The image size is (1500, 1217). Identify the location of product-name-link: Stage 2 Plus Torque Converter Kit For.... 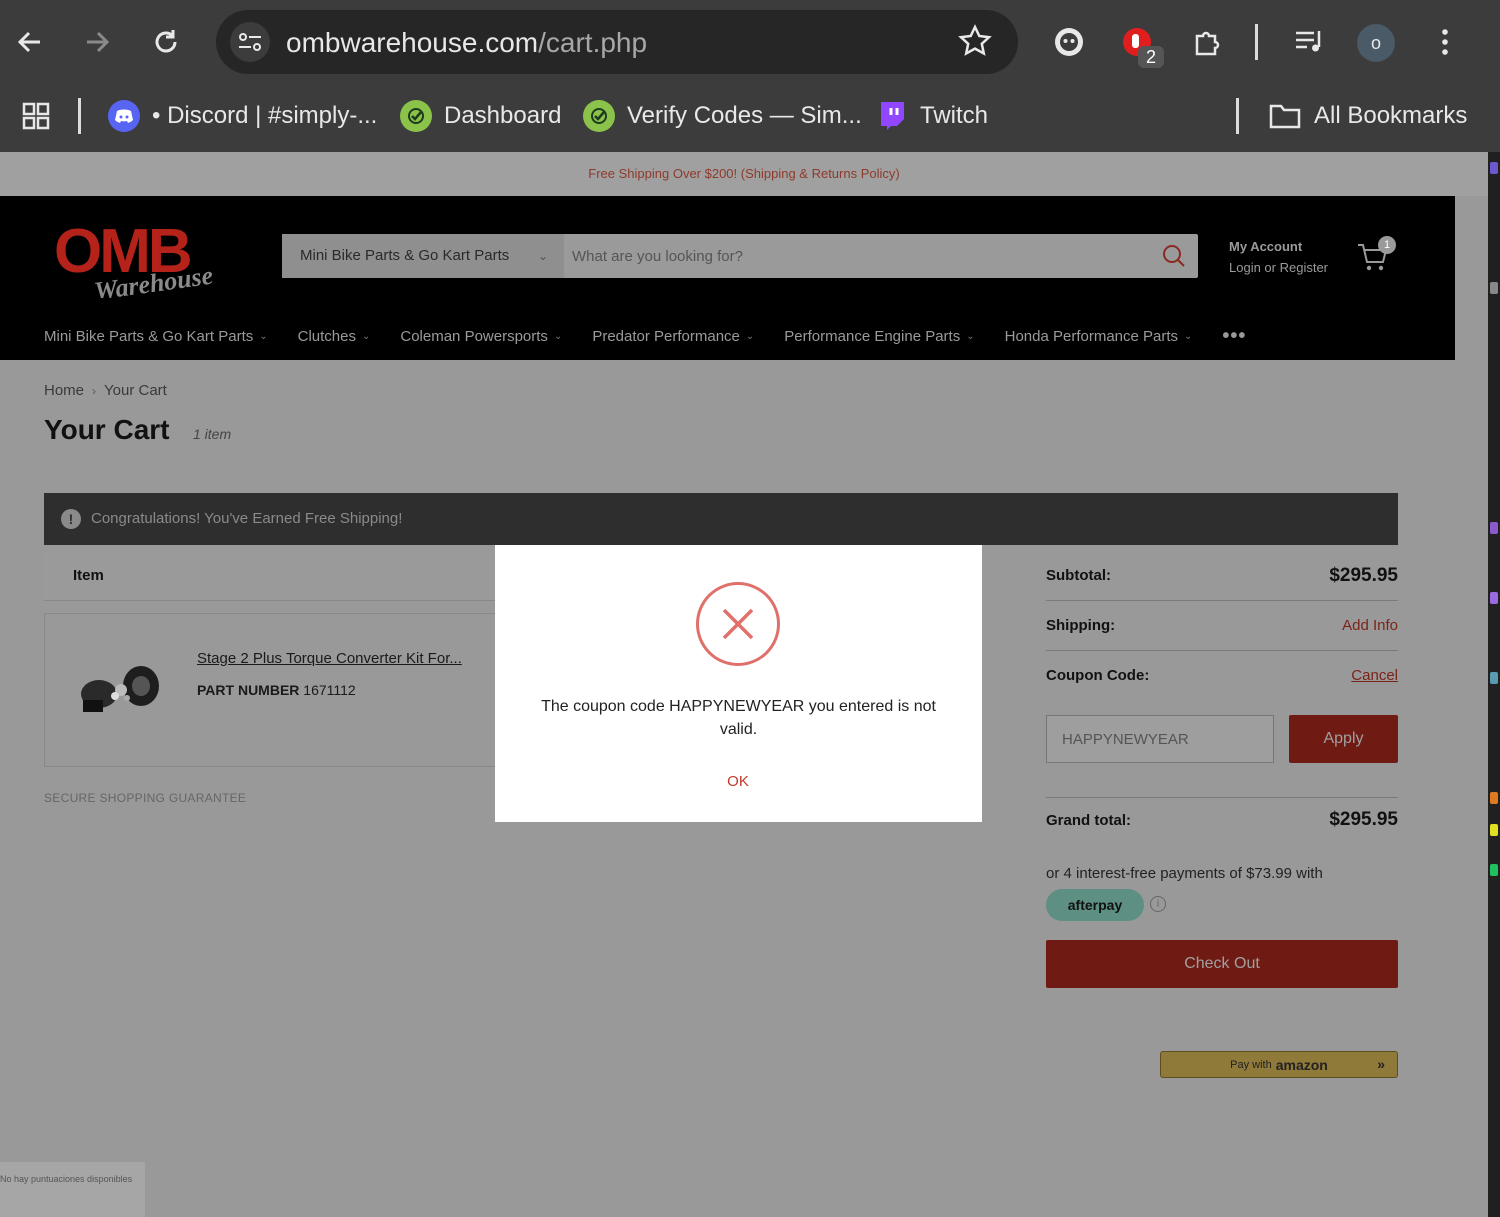
(329, 658).